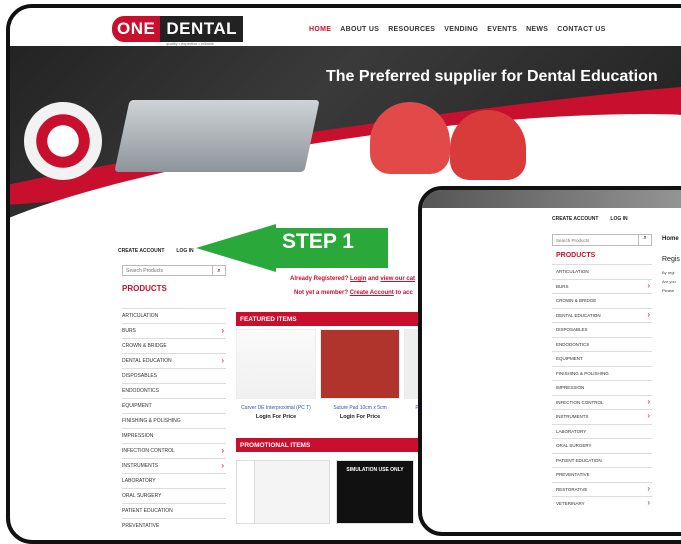 This screenshot has width=681, height=544. What do you see at coordinates (602, 503) in the screenshot?
I see `mobile-category-item: VETERINARY ›` at bounding box center [602, 503].